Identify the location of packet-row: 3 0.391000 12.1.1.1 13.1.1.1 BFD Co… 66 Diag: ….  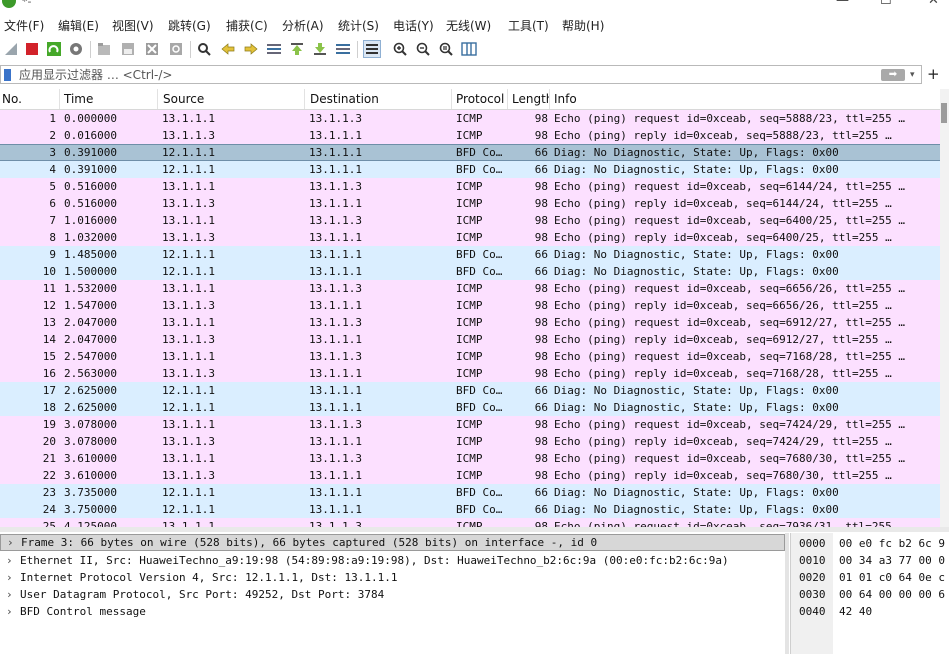
(470, 152).